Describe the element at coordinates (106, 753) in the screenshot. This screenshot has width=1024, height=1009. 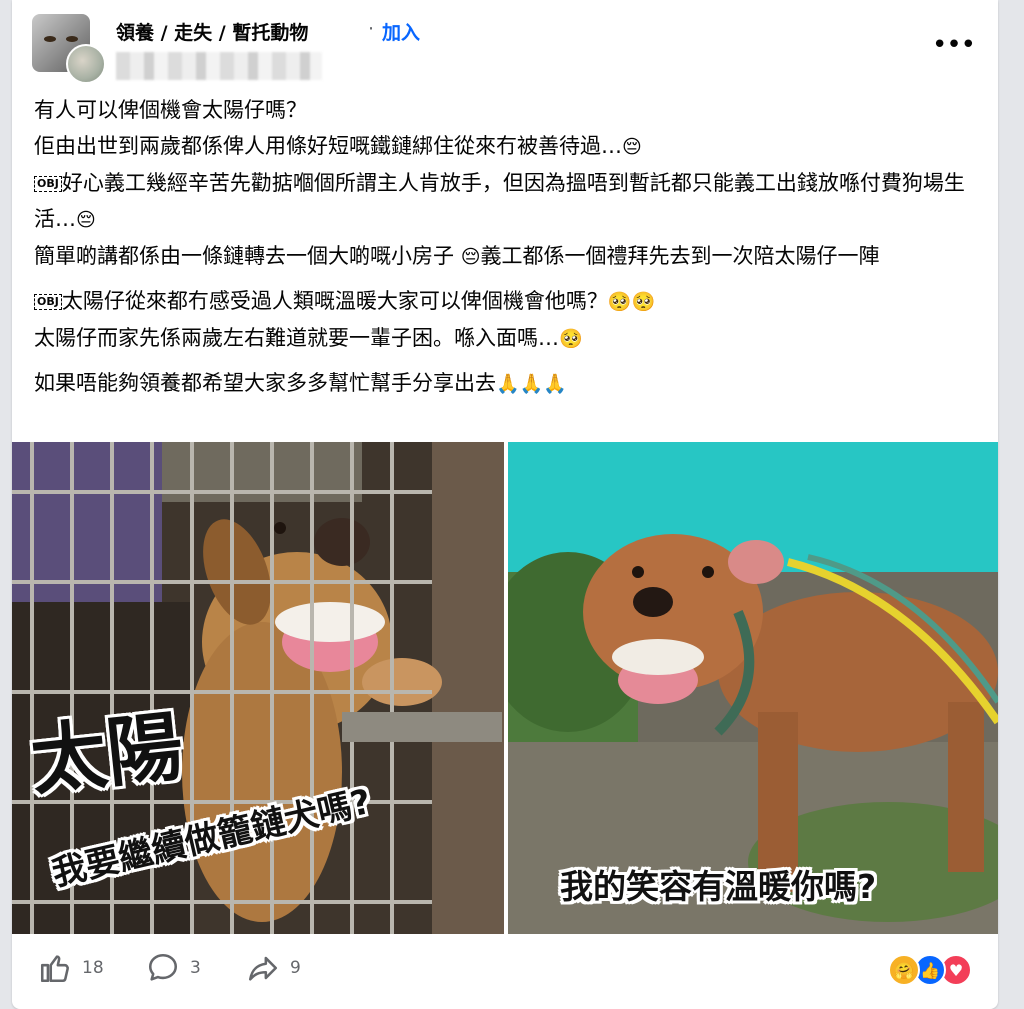
I see `dog-name-caption: 太陽` at that location.